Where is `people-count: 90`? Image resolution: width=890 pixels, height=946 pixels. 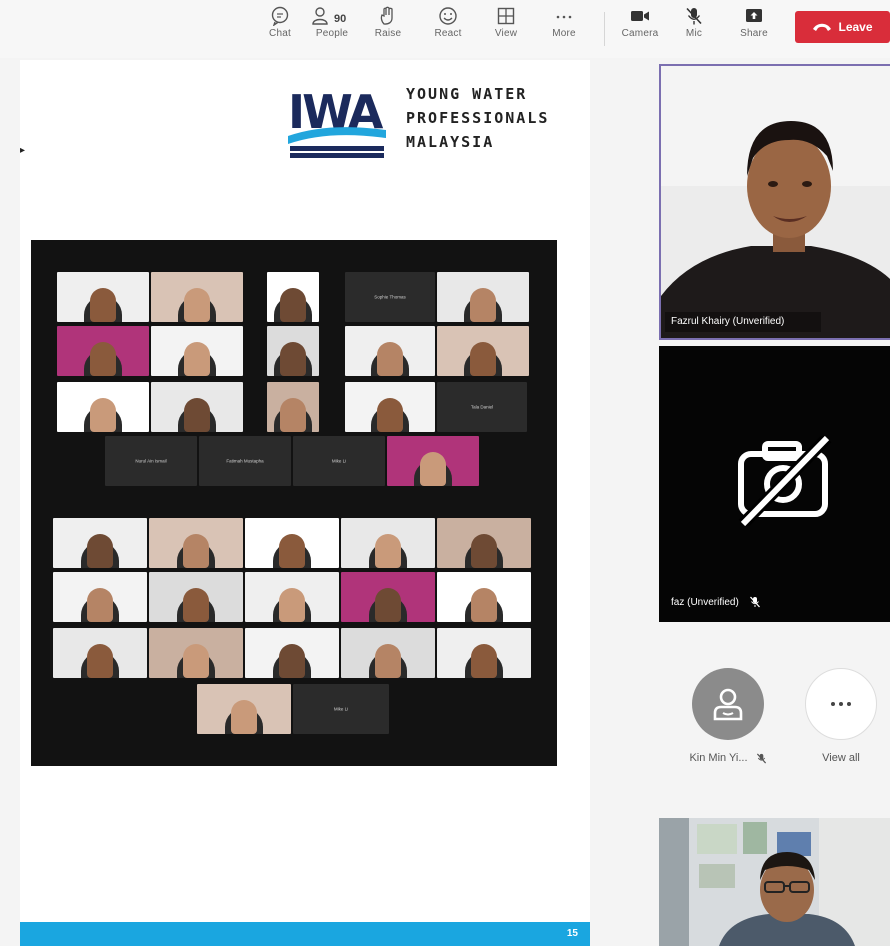
people-count: 90 is located at coordinates (340, 19).